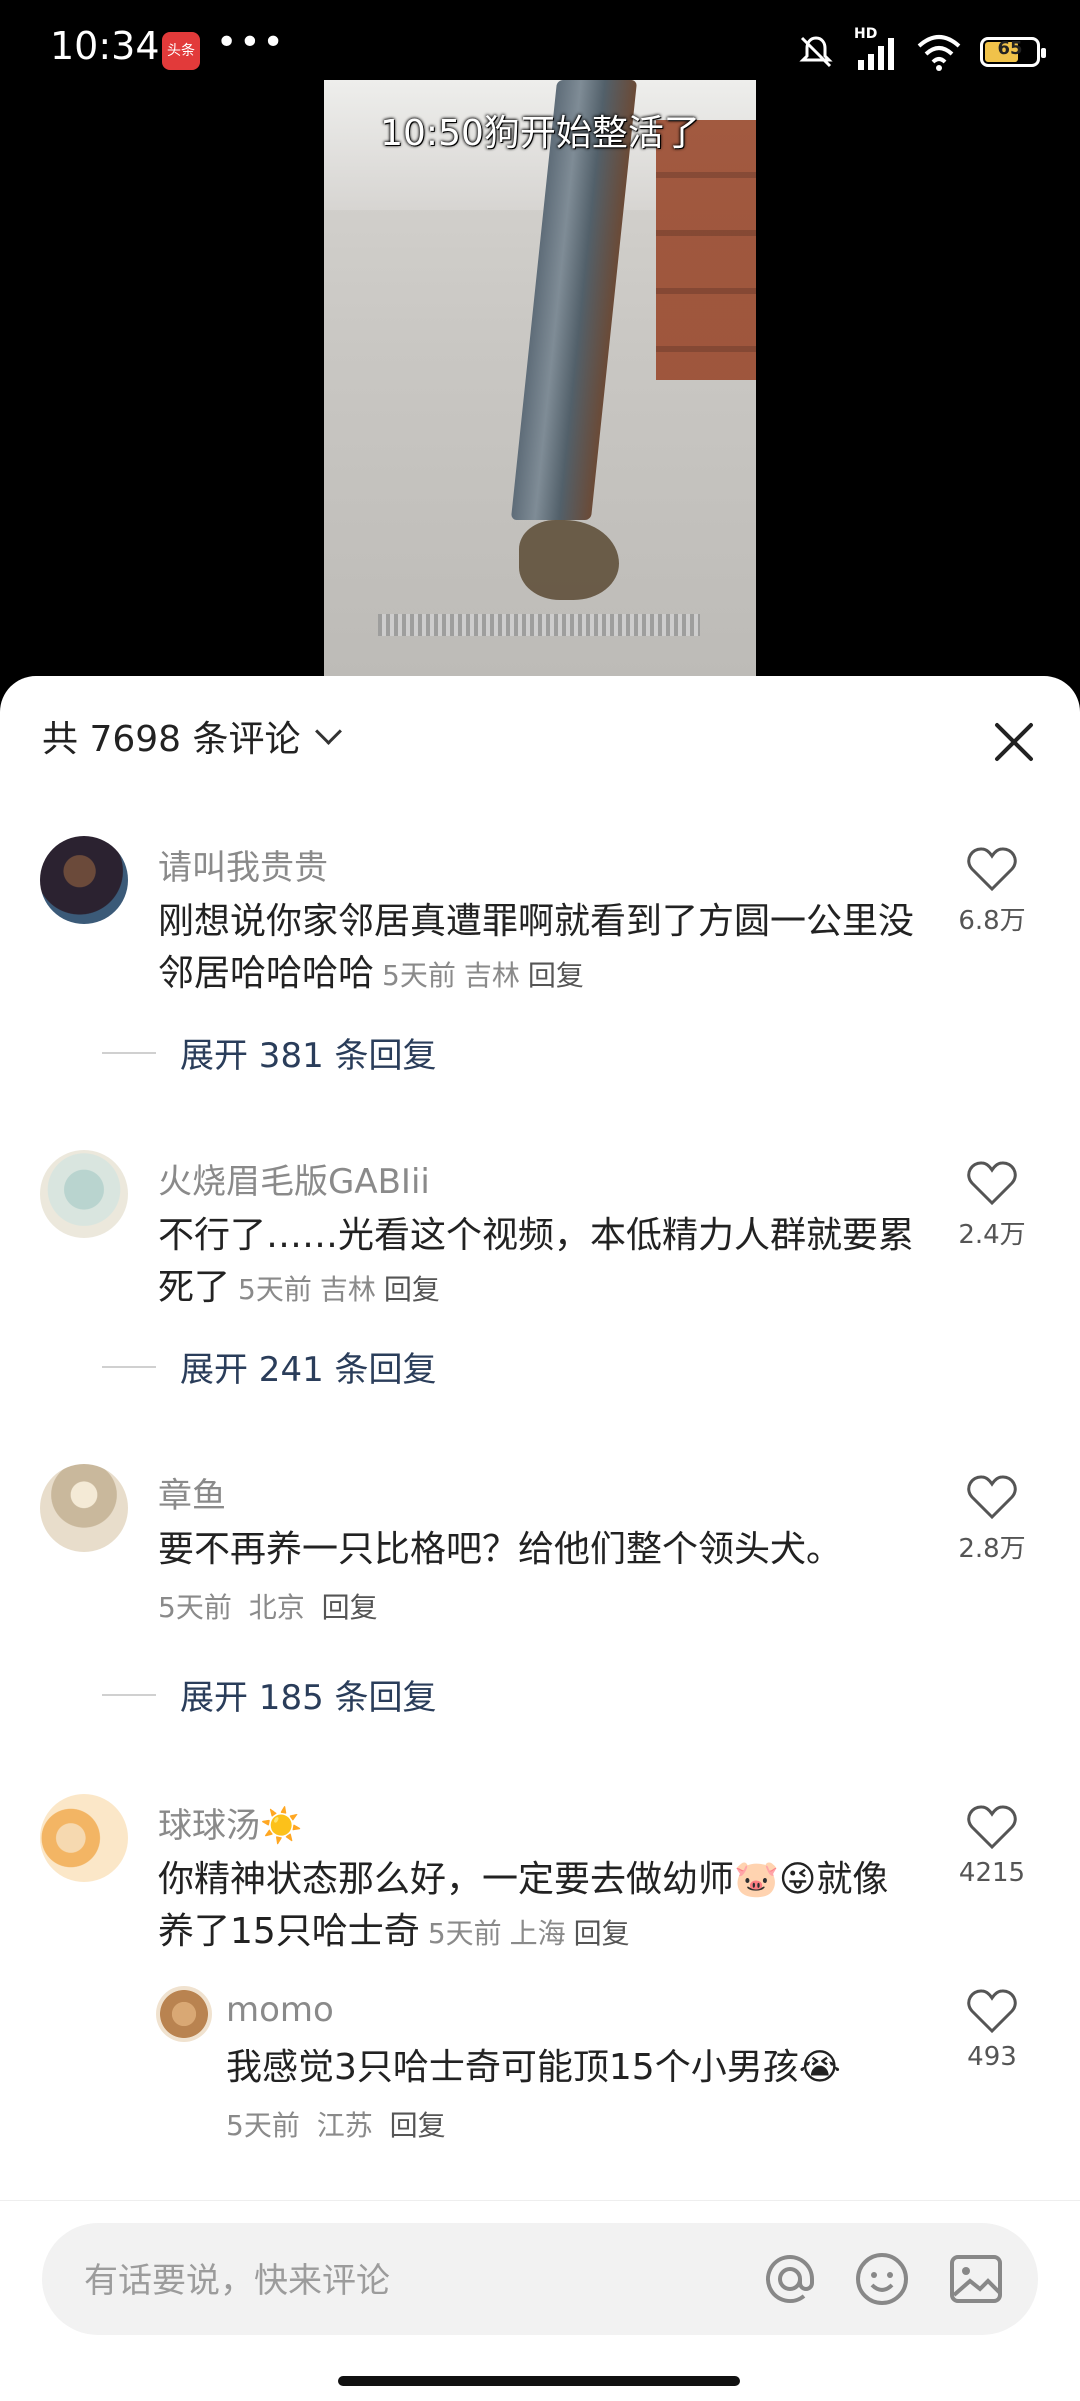 Image resolution: width=1080 pixels, height=2401 pixels. Describe the element at coordinates (243, 864) in the screenshot. I see `comment-username: 请叫我贵贵` at that location.